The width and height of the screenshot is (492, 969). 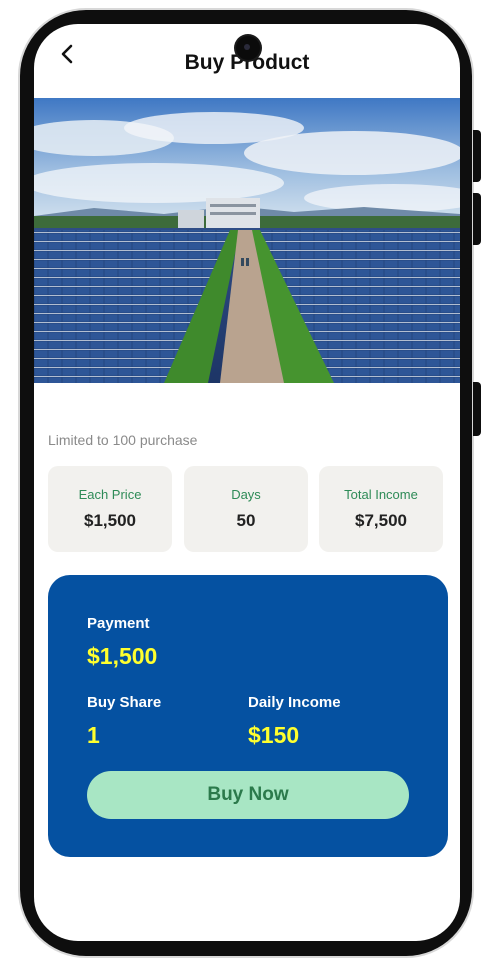 What do you see at coordinates (381, 509) in the screenshot?
I see `stat-card-total-income: Total Income $7,500` at bounding box center [381, 509].